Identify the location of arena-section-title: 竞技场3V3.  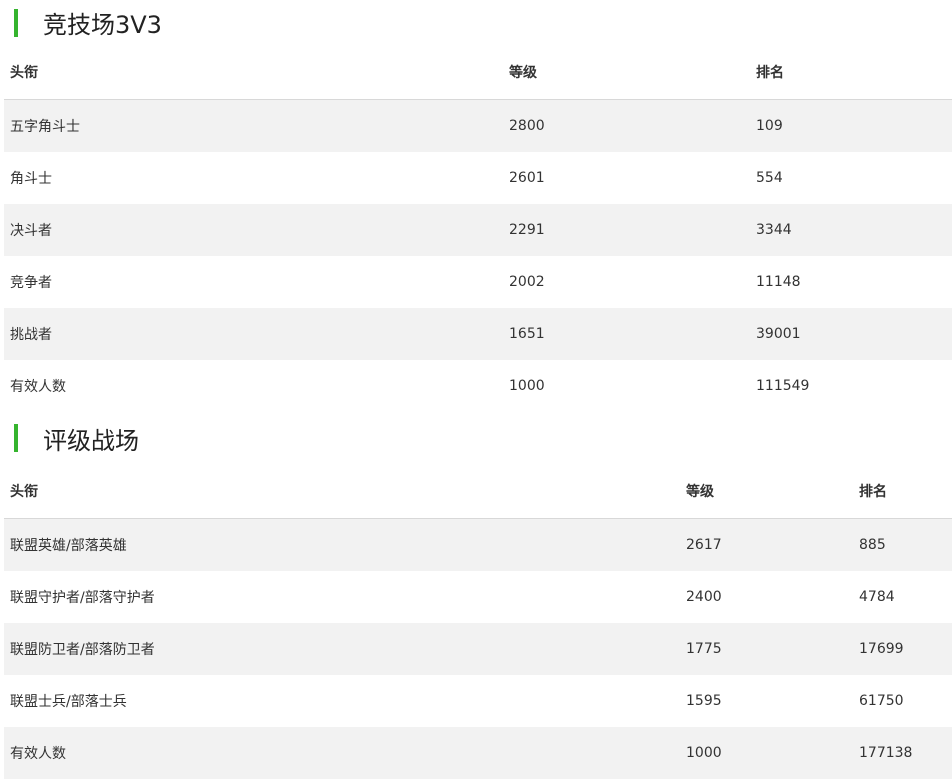
(476, 22).